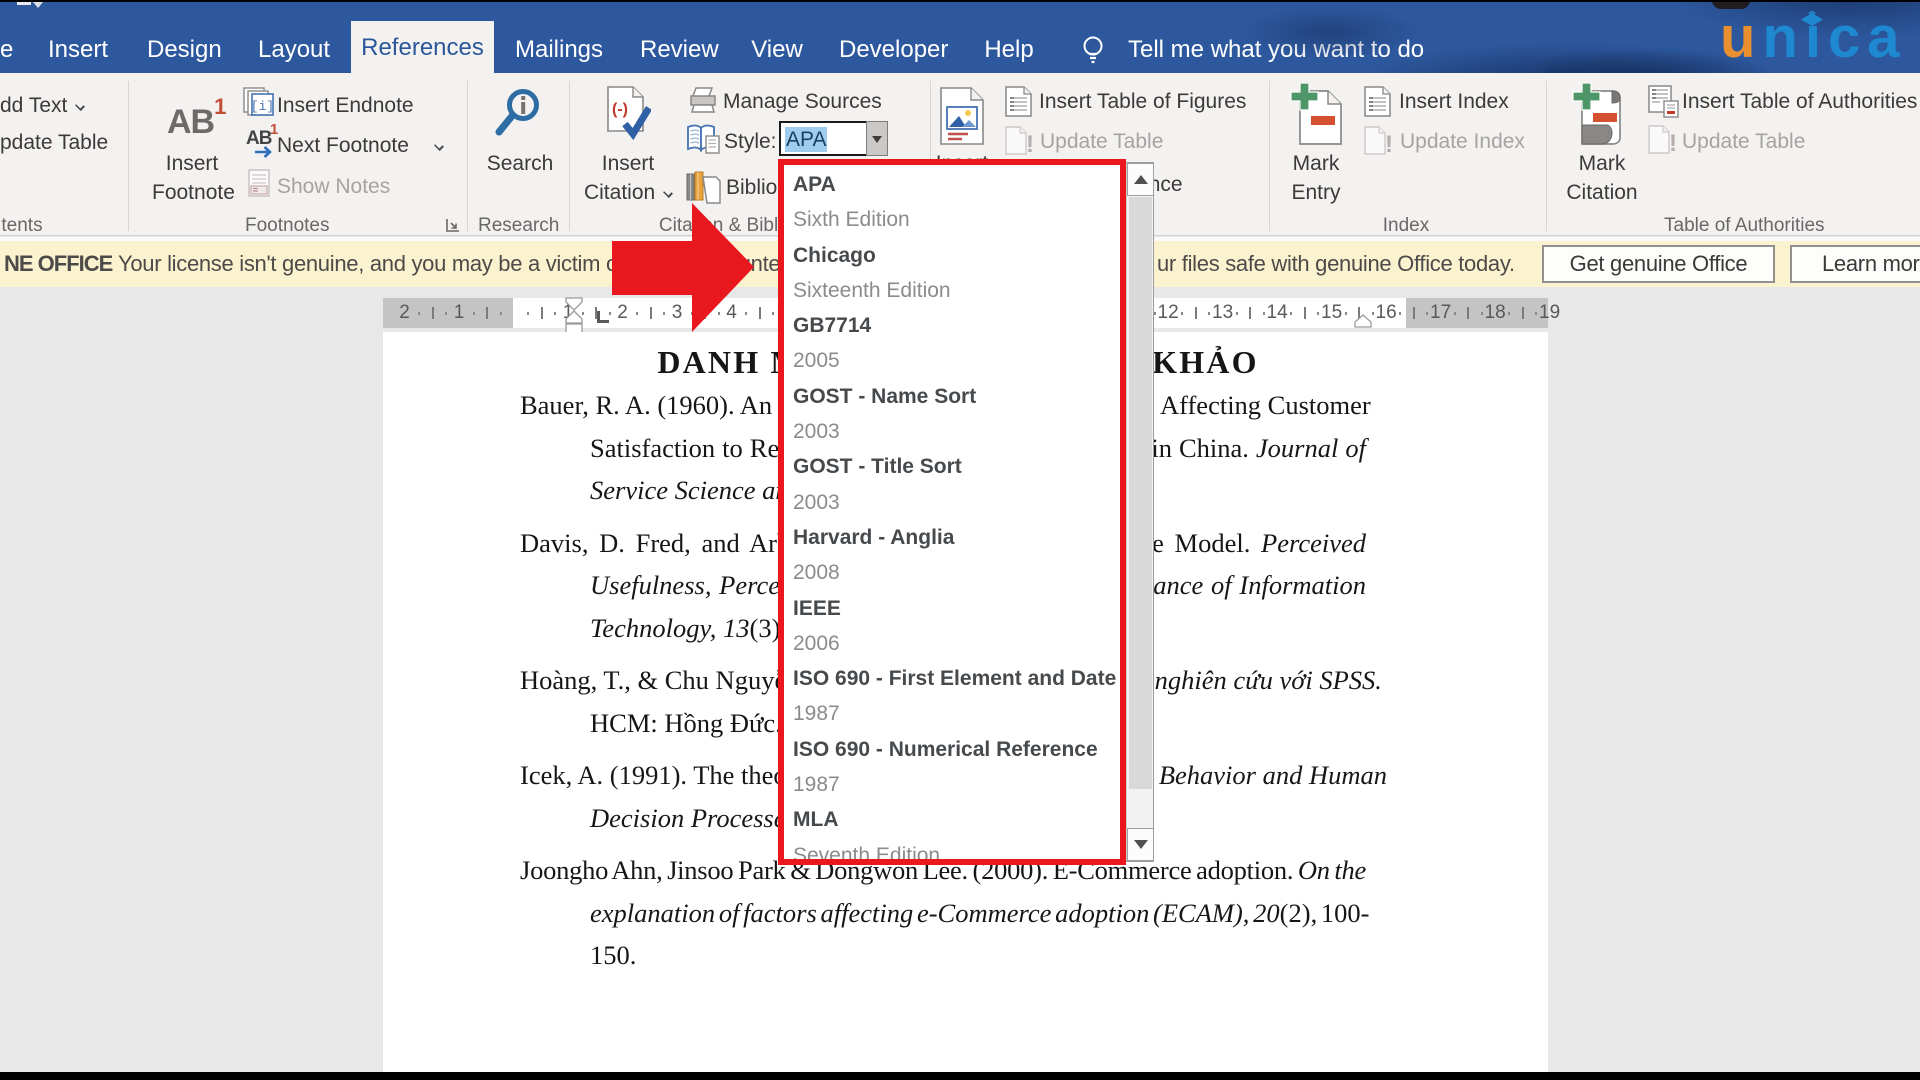  Describe the element at coordinates (262, 106) in the screenshot. I see `svg-text: [i]` at that location.